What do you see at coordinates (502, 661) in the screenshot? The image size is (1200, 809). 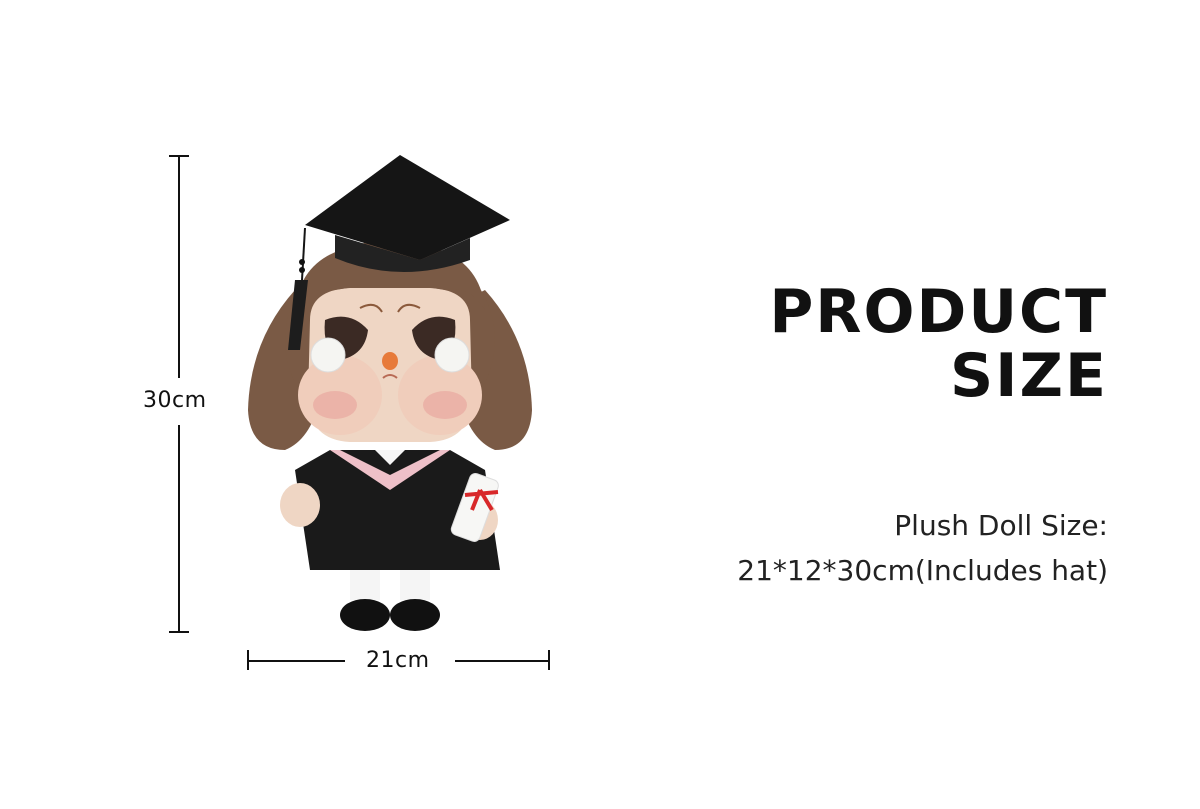 I see `width-dimension-line-right` at bounding box center [502, 661].